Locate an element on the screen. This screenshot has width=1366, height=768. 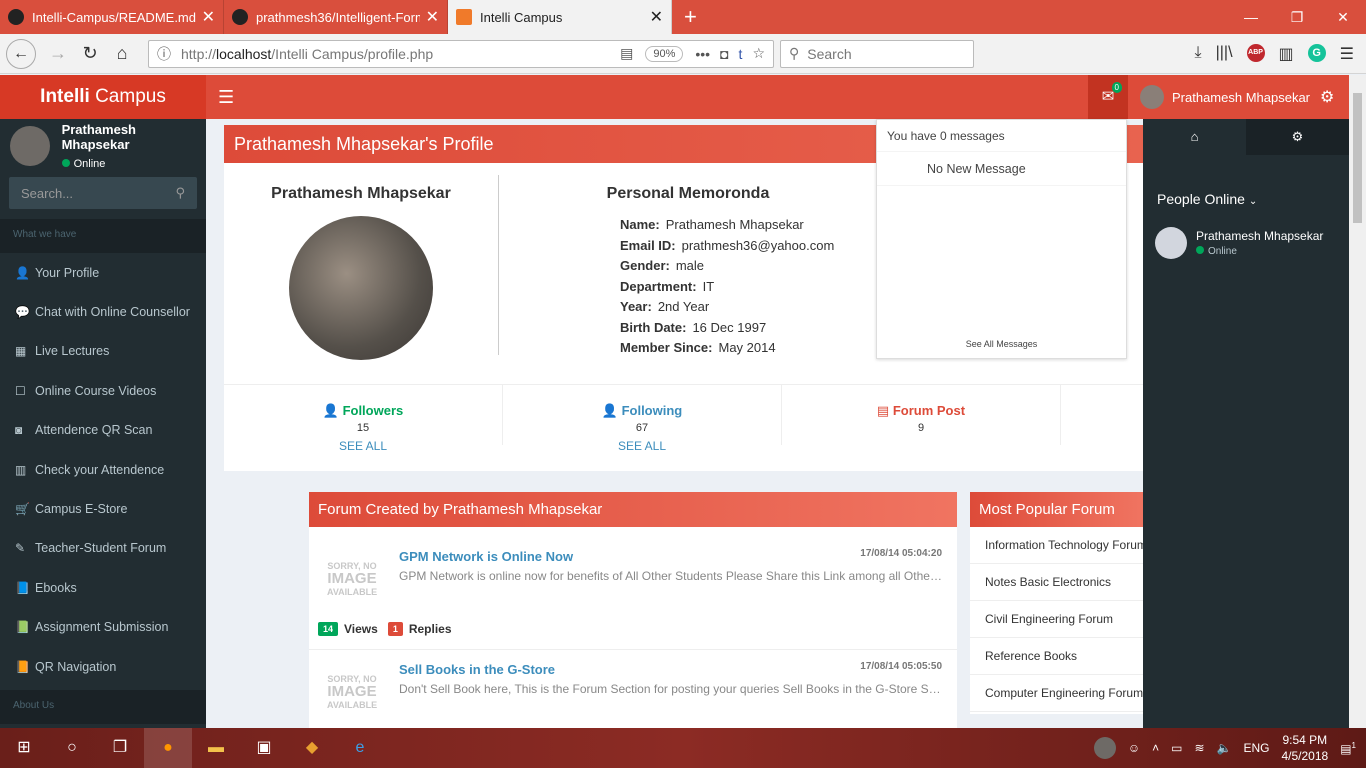
back-button: ← is located at coordinates (21, 53).